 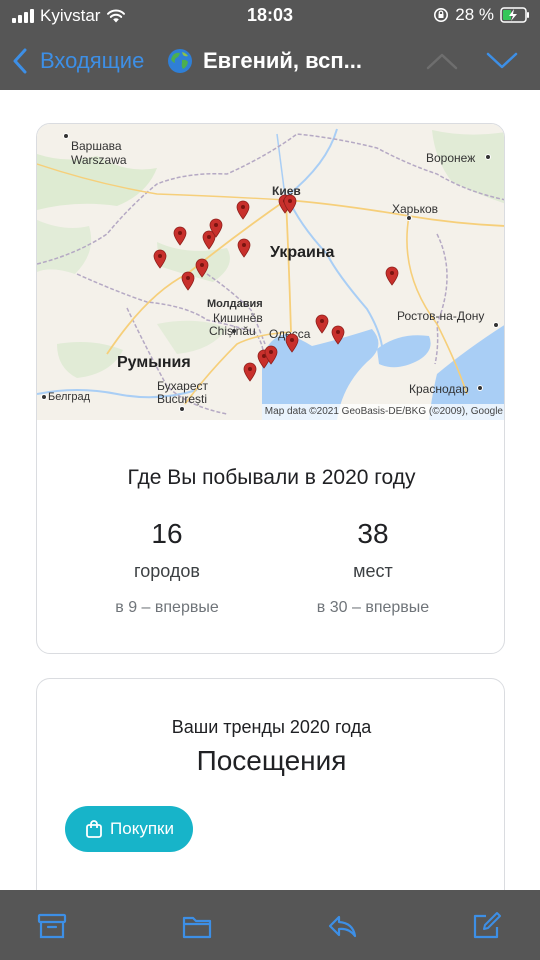 I want to click on belgrade-dot, so click(x=44, y=397).